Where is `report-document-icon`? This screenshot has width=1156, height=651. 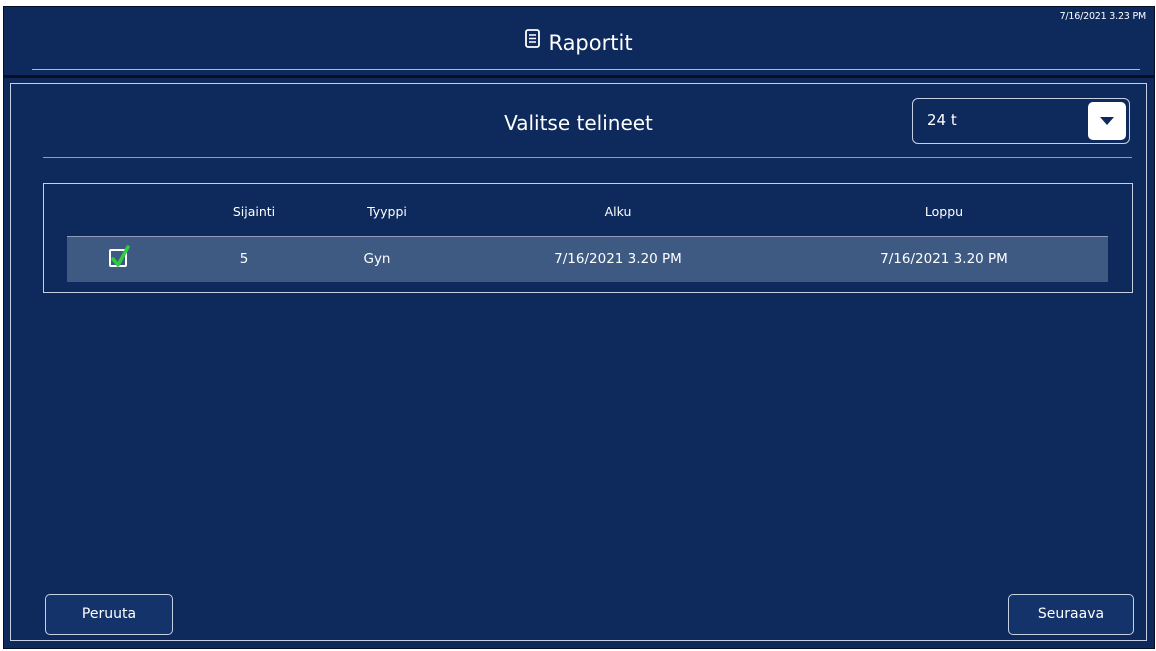 report-document-icon is located at coordinates (533, 41).